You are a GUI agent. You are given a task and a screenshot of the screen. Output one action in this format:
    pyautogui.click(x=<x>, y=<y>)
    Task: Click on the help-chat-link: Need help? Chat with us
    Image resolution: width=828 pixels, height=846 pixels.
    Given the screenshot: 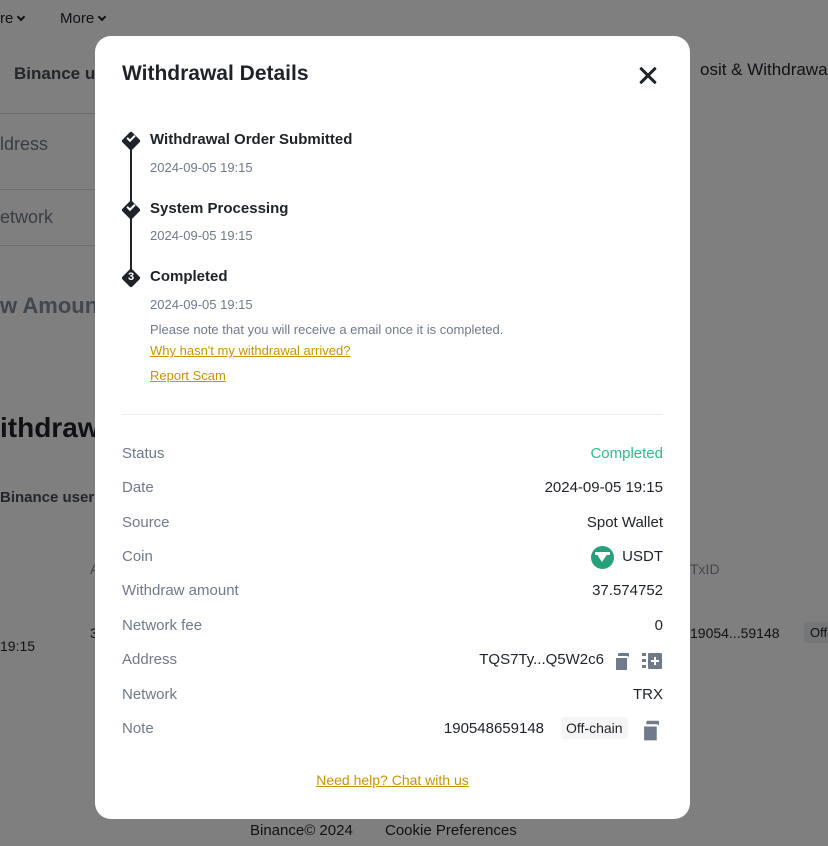 What is the action you would take?
    pyautogui.click(x=392, y=780)
    